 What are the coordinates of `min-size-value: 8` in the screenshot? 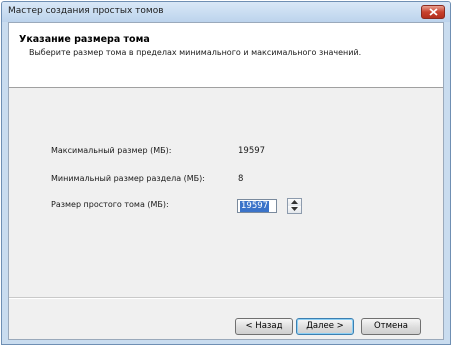 It's located at (241, 179).